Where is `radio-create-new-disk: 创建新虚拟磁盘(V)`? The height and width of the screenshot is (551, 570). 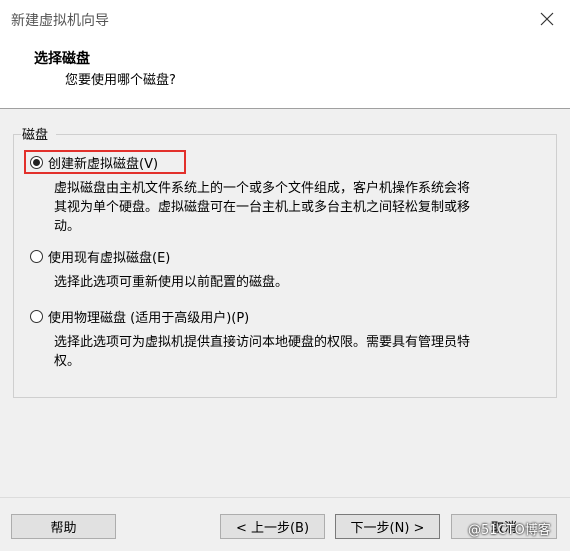
radio-create-new-disk: 创建新虚拟磁盘(V) is located at coordinates (94, 162).